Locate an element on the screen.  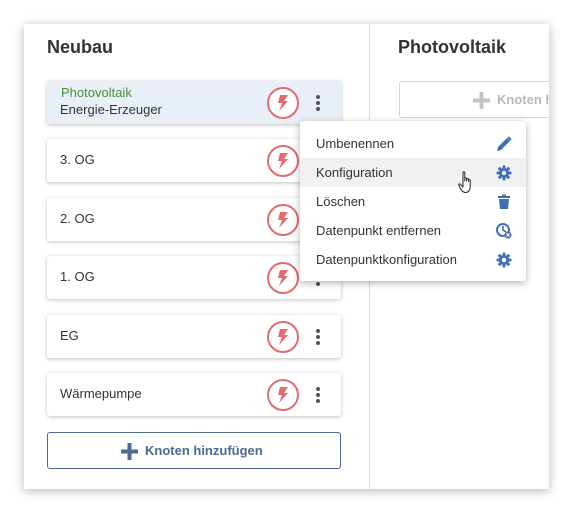
node-card-2-og: 2. OG is located at coordinates (194, 219).